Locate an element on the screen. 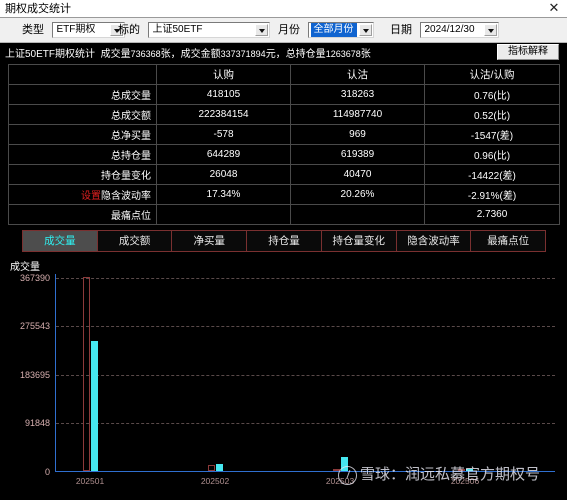 Image resolution: width=567 pixels, height=500 pixels. type-select-value: ETF期权 is located at coordinates (76, 29).